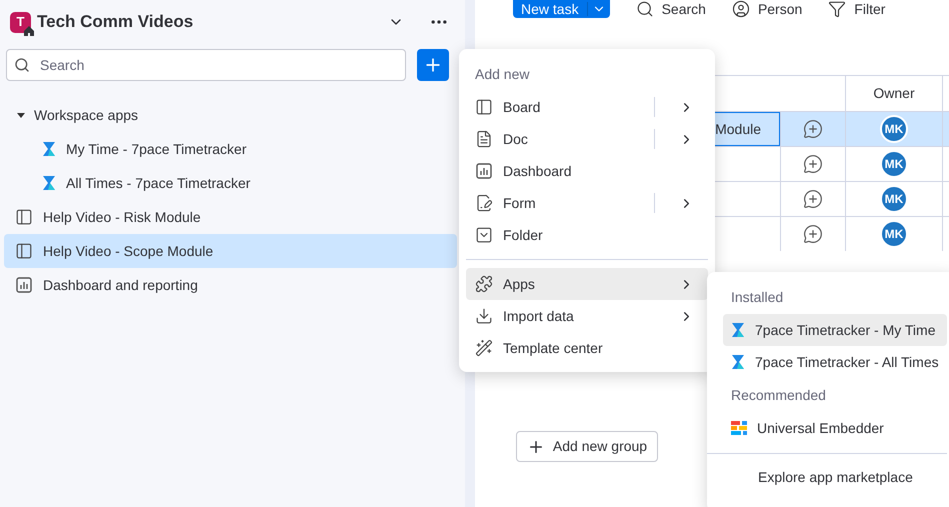 This screenshot has height=507, width=949. What do you see at coordinates (835, 362) in the screenshot?
I see `menu-item: 7pace Timetracker - All Times` at bounding box center [835, 362].